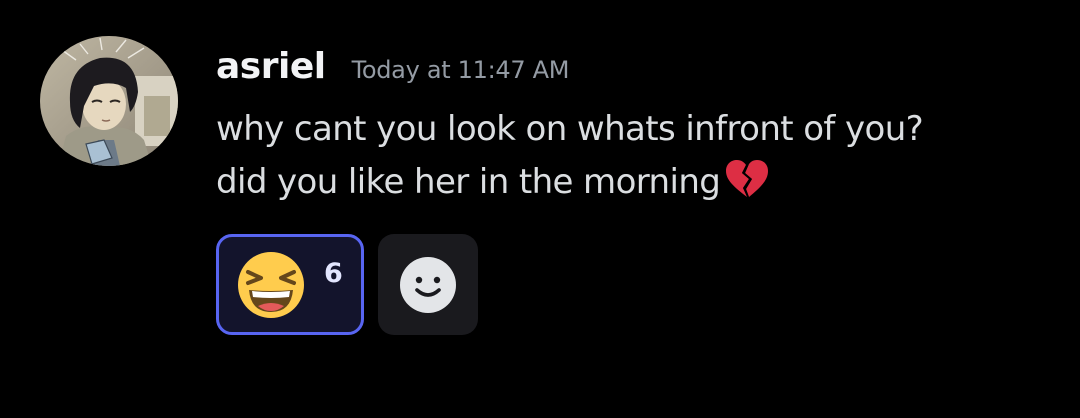 This screenshot has height=418, width=1080. I want to click on message-line-with-emoji: did you like her in the morning, so click(569, 182).